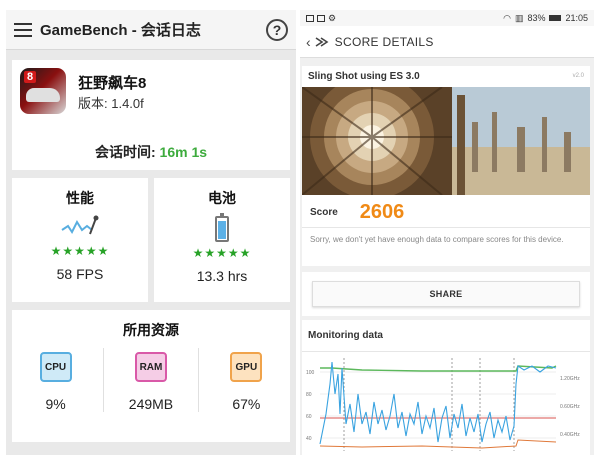 This screenshot has width=600, height=455. Describe the element at coordinates (384, 41) in the screenshot. I see `header-title: SCORE DETAILS` at that location.